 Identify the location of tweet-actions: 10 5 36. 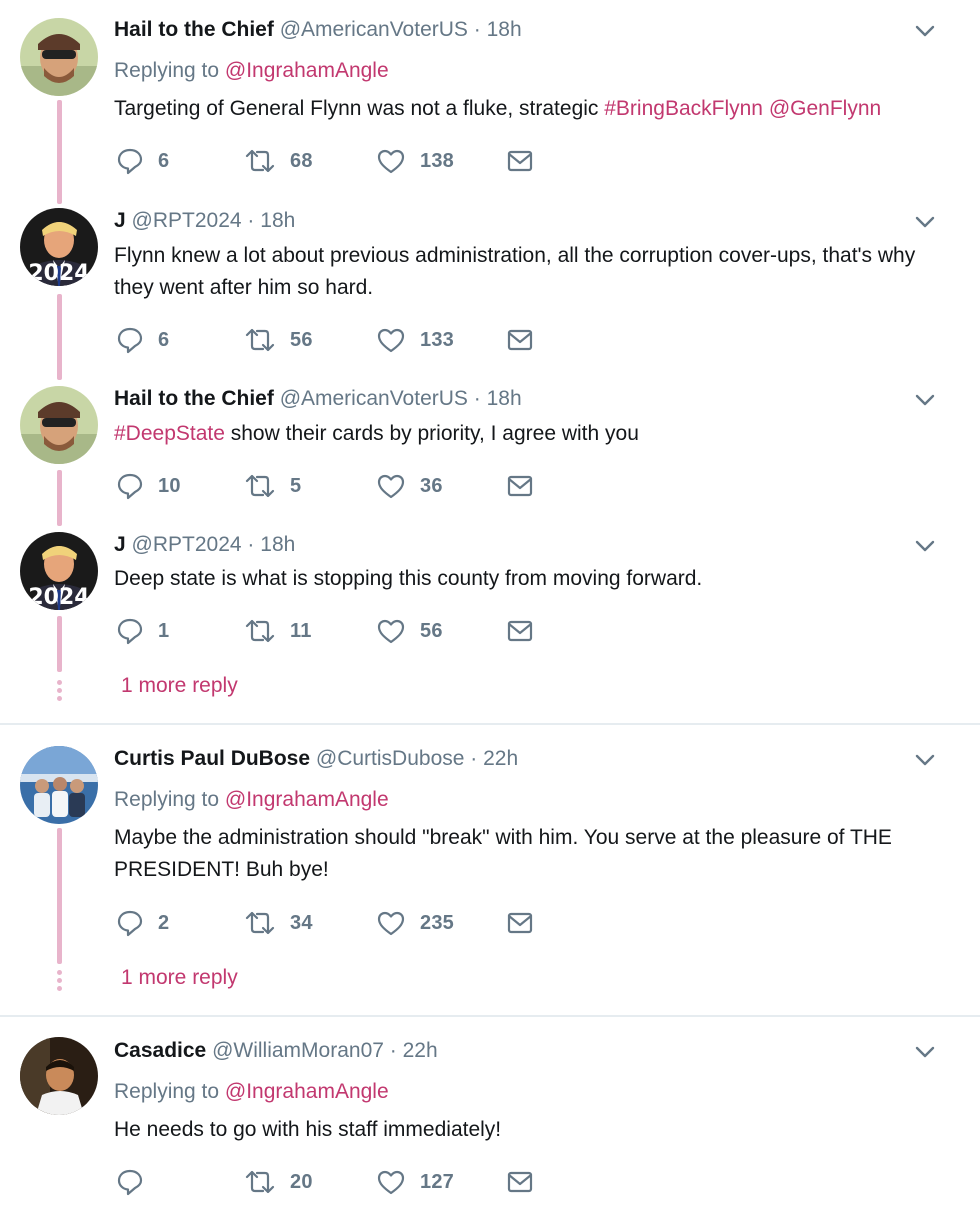
(336, 486).